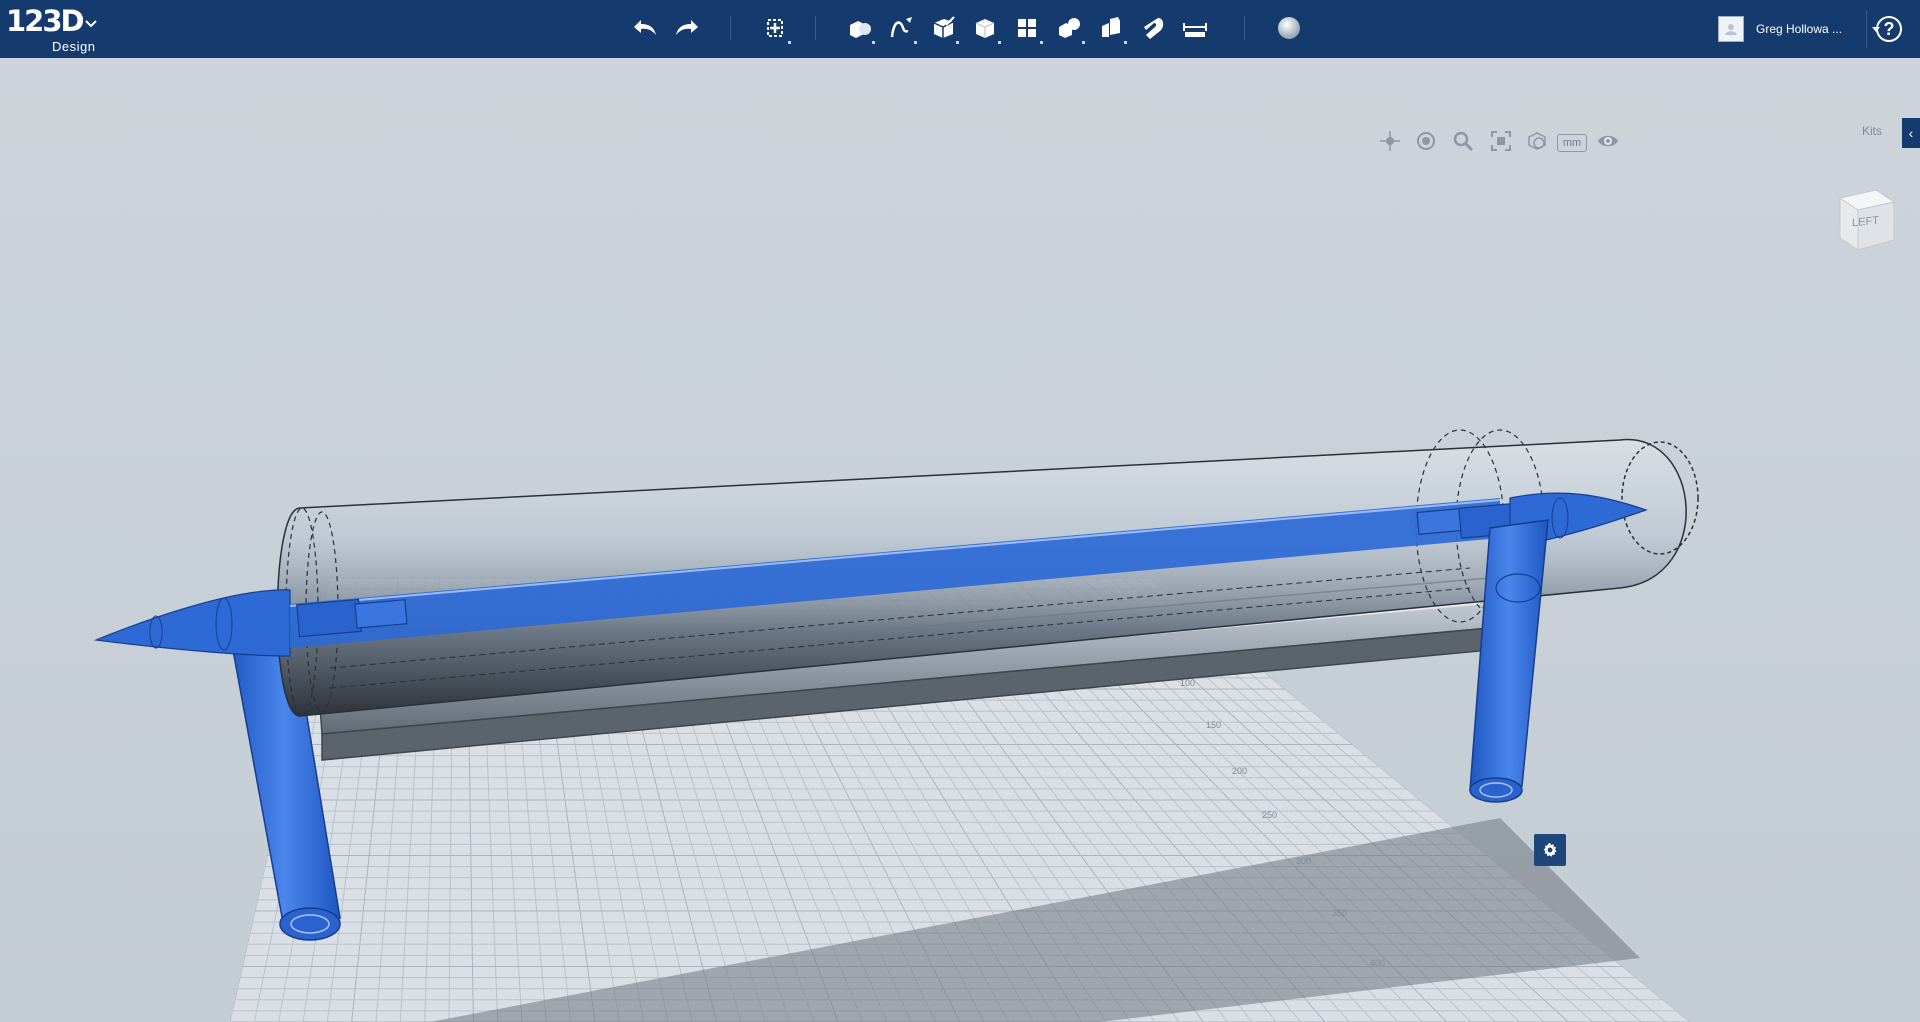 The height and width of the screenshot is (1022, 1920). I want to click on snap-icon, so click(1154, 28).